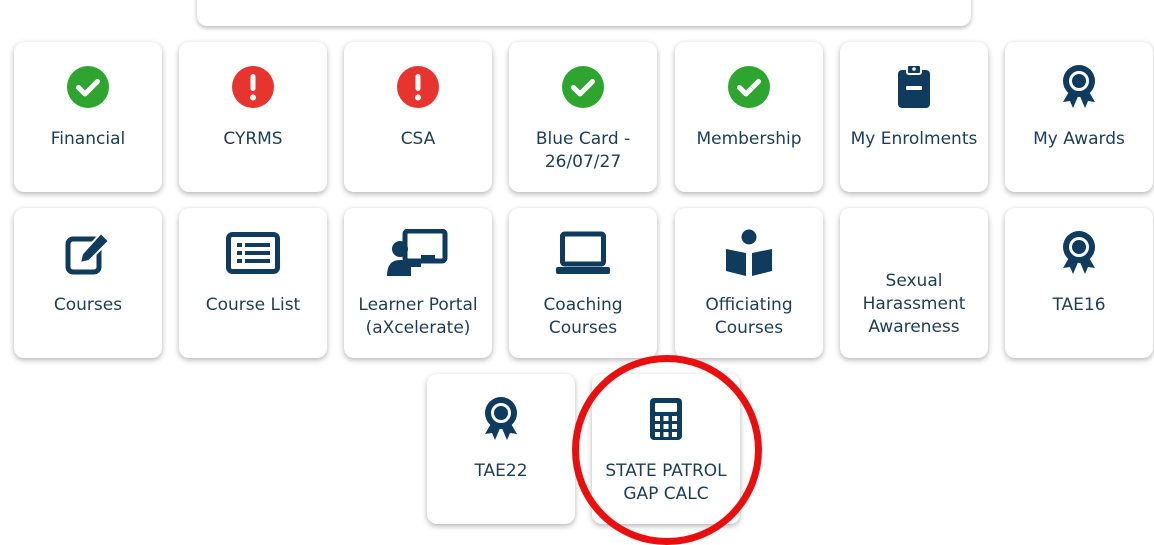  Describe the element at coordinates (749, 316) in the screenshot. I see `tile-label: Officiating Courses` at that location.